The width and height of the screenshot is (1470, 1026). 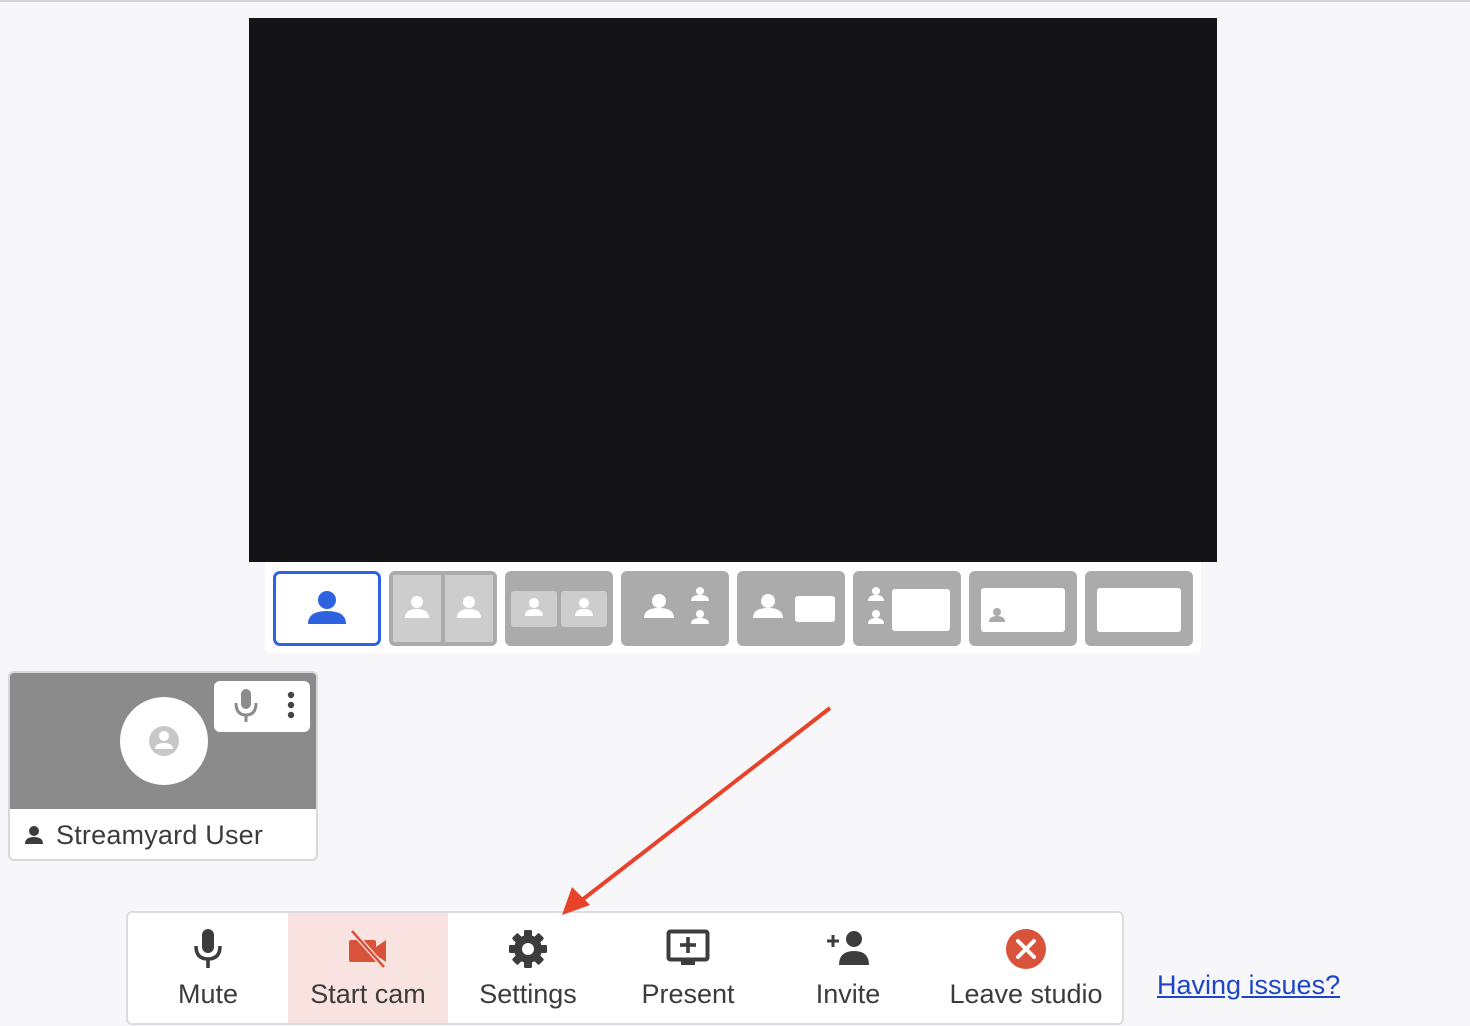 What do you see at coordinates (367, 949) in the screenshot?
I see `camera-off-icon` at bounding box center [367, 949].